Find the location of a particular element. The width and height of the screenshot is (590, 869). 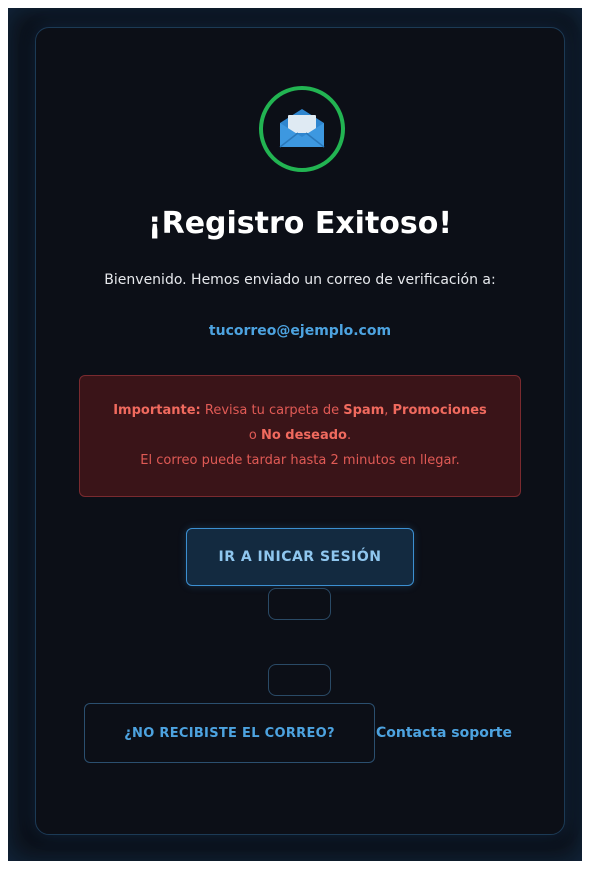

alert-label: Importante: is located at coordinates (157, 410).